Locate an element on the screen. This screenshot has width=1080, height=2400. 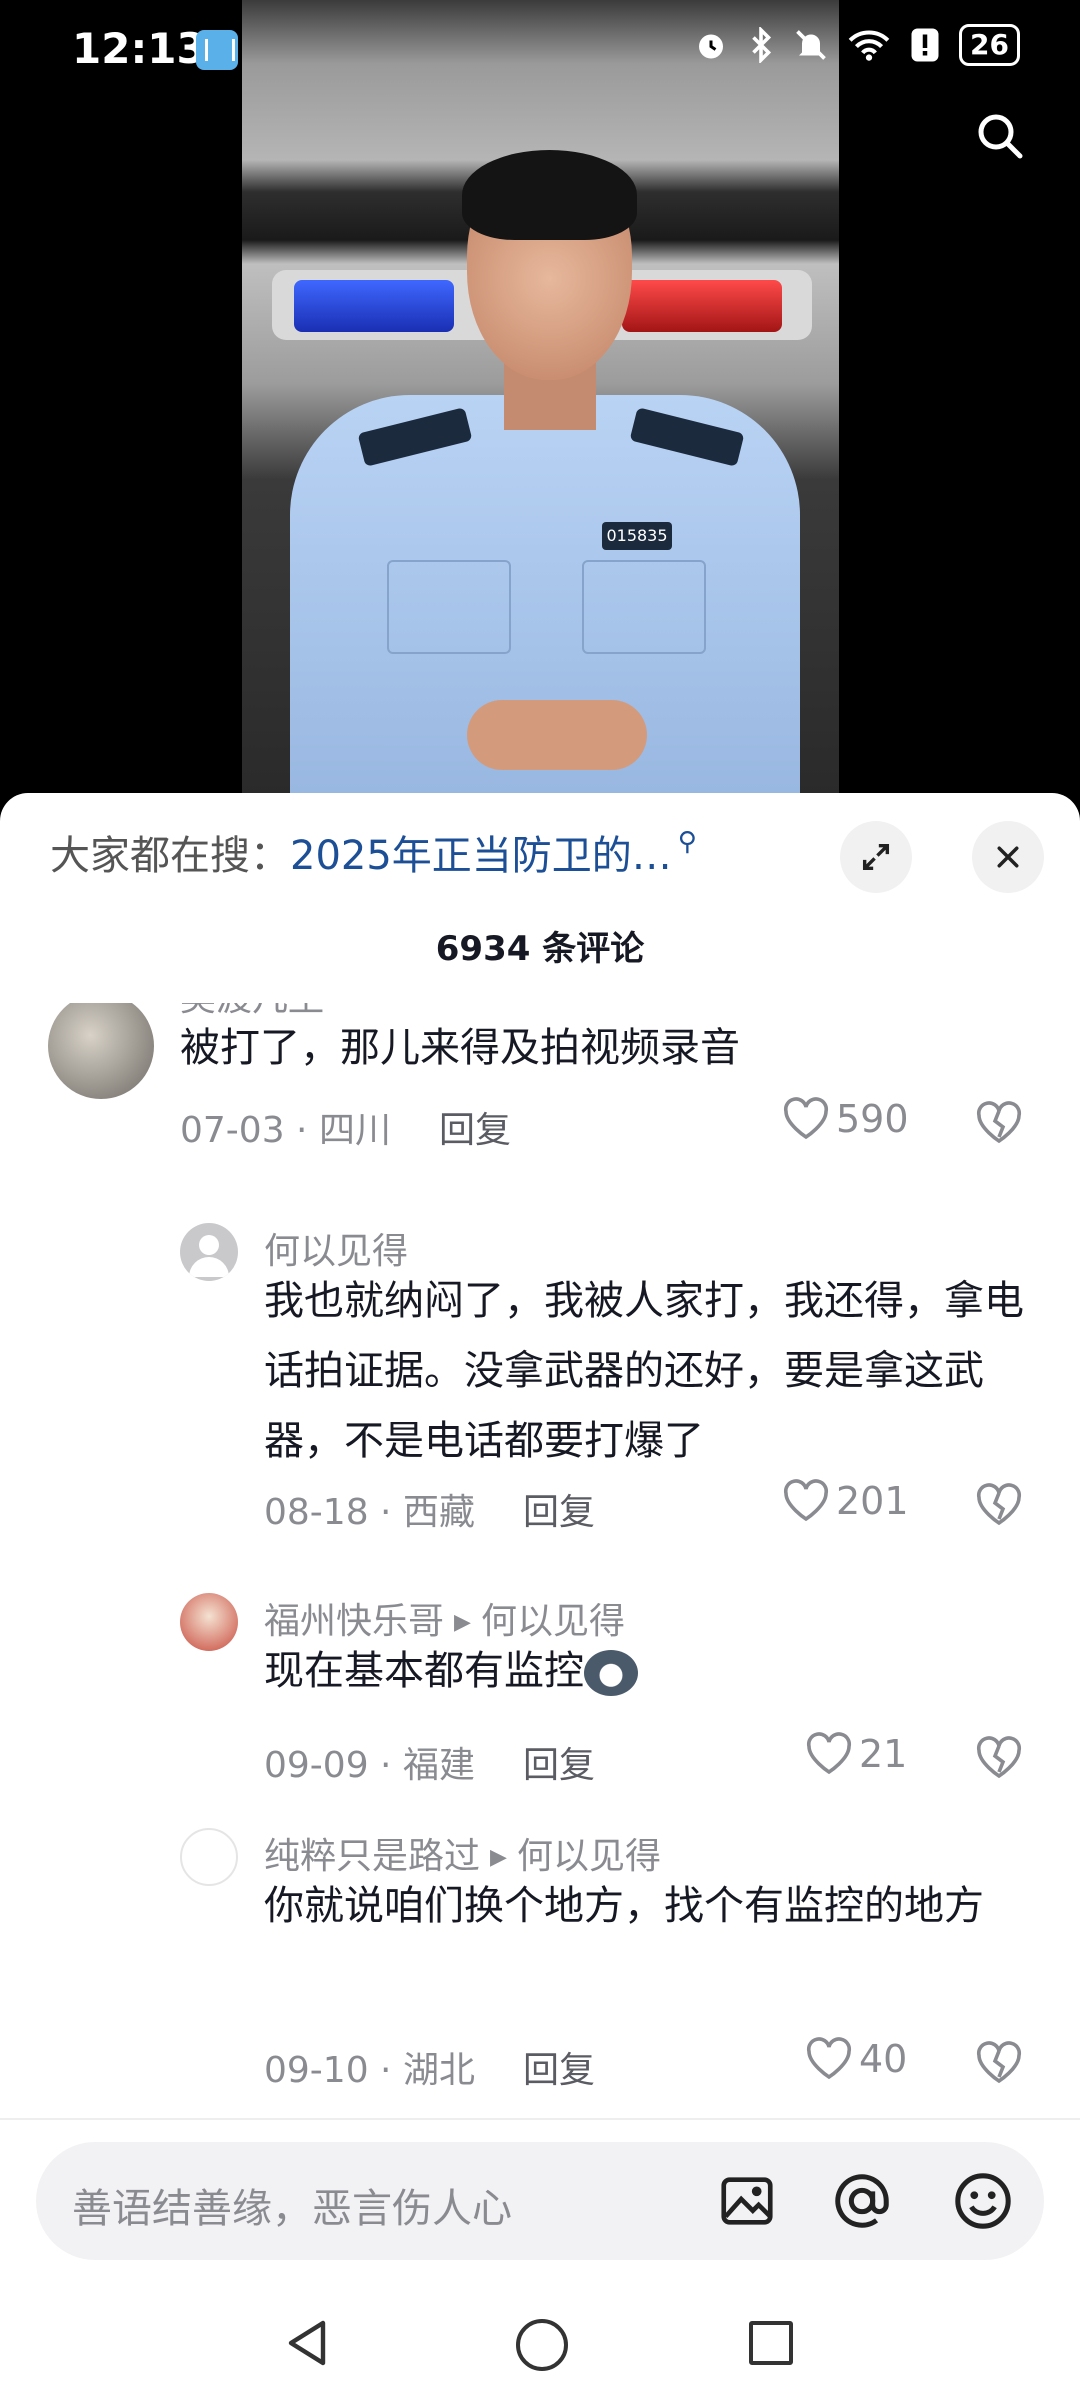
like-button: 21 is located at coordinates (856, 1754).